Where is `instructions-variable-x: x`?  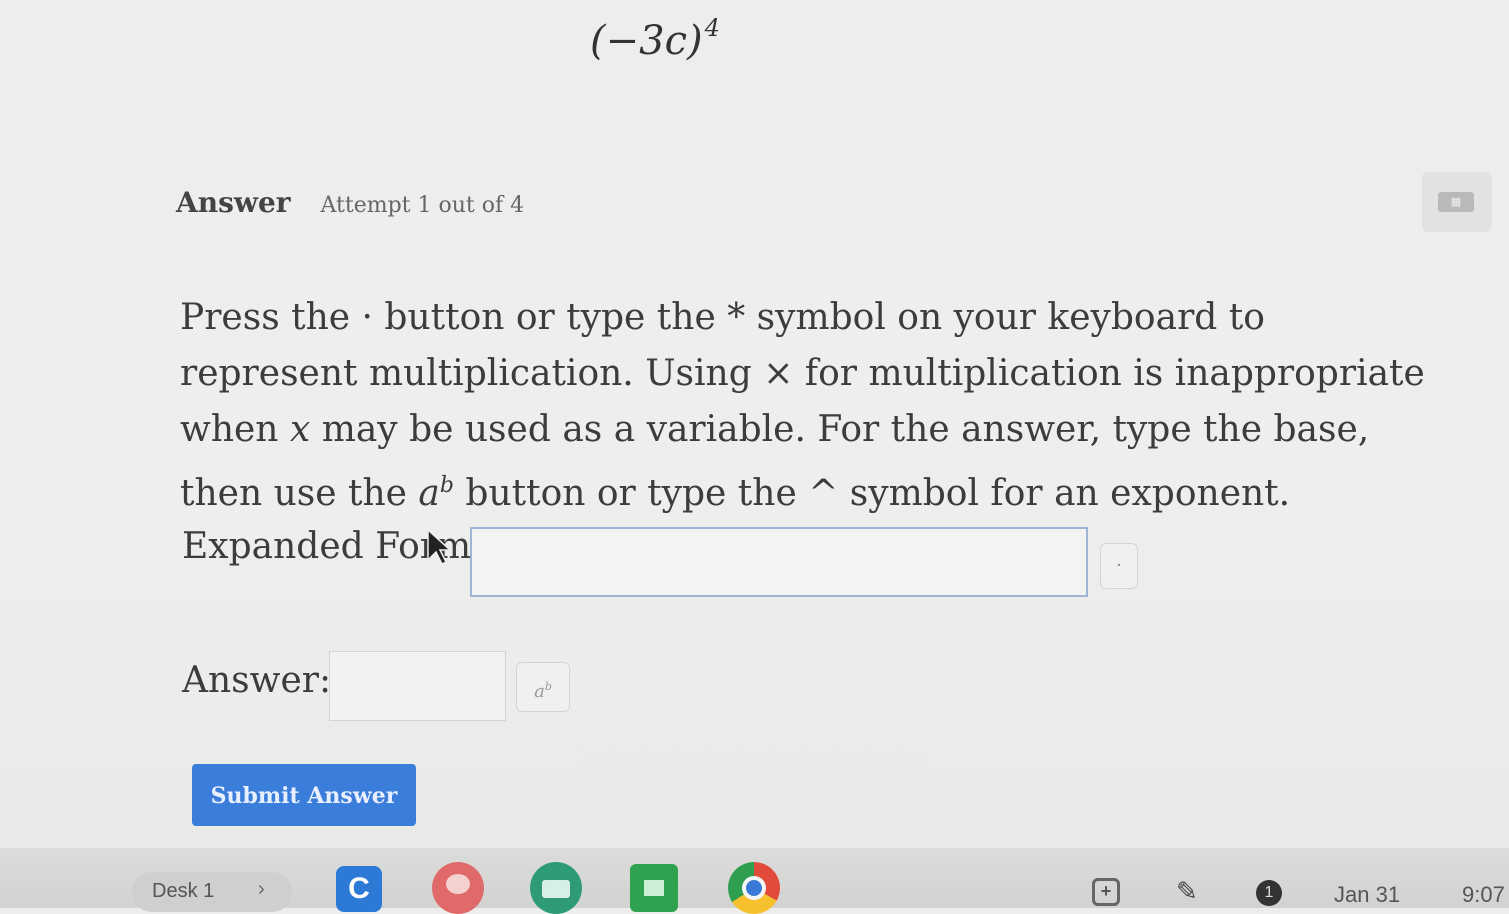 instructions-variable-x: x is located at coordinates (300, 429).